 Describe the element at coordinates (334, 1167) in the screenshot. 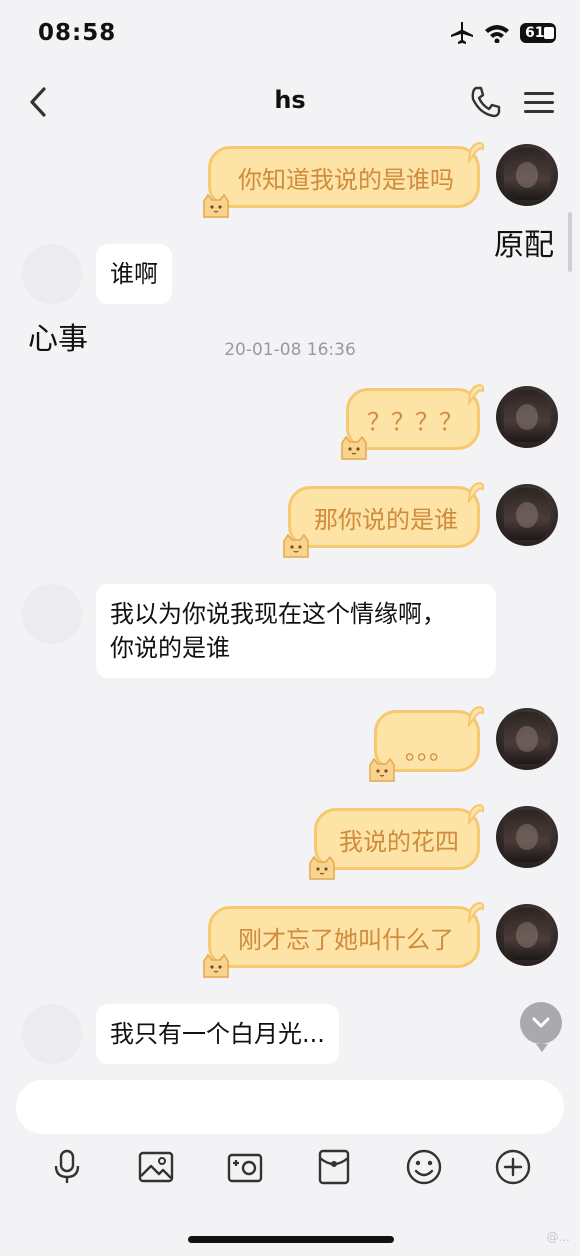

I see `red-packet-icon` at that location.